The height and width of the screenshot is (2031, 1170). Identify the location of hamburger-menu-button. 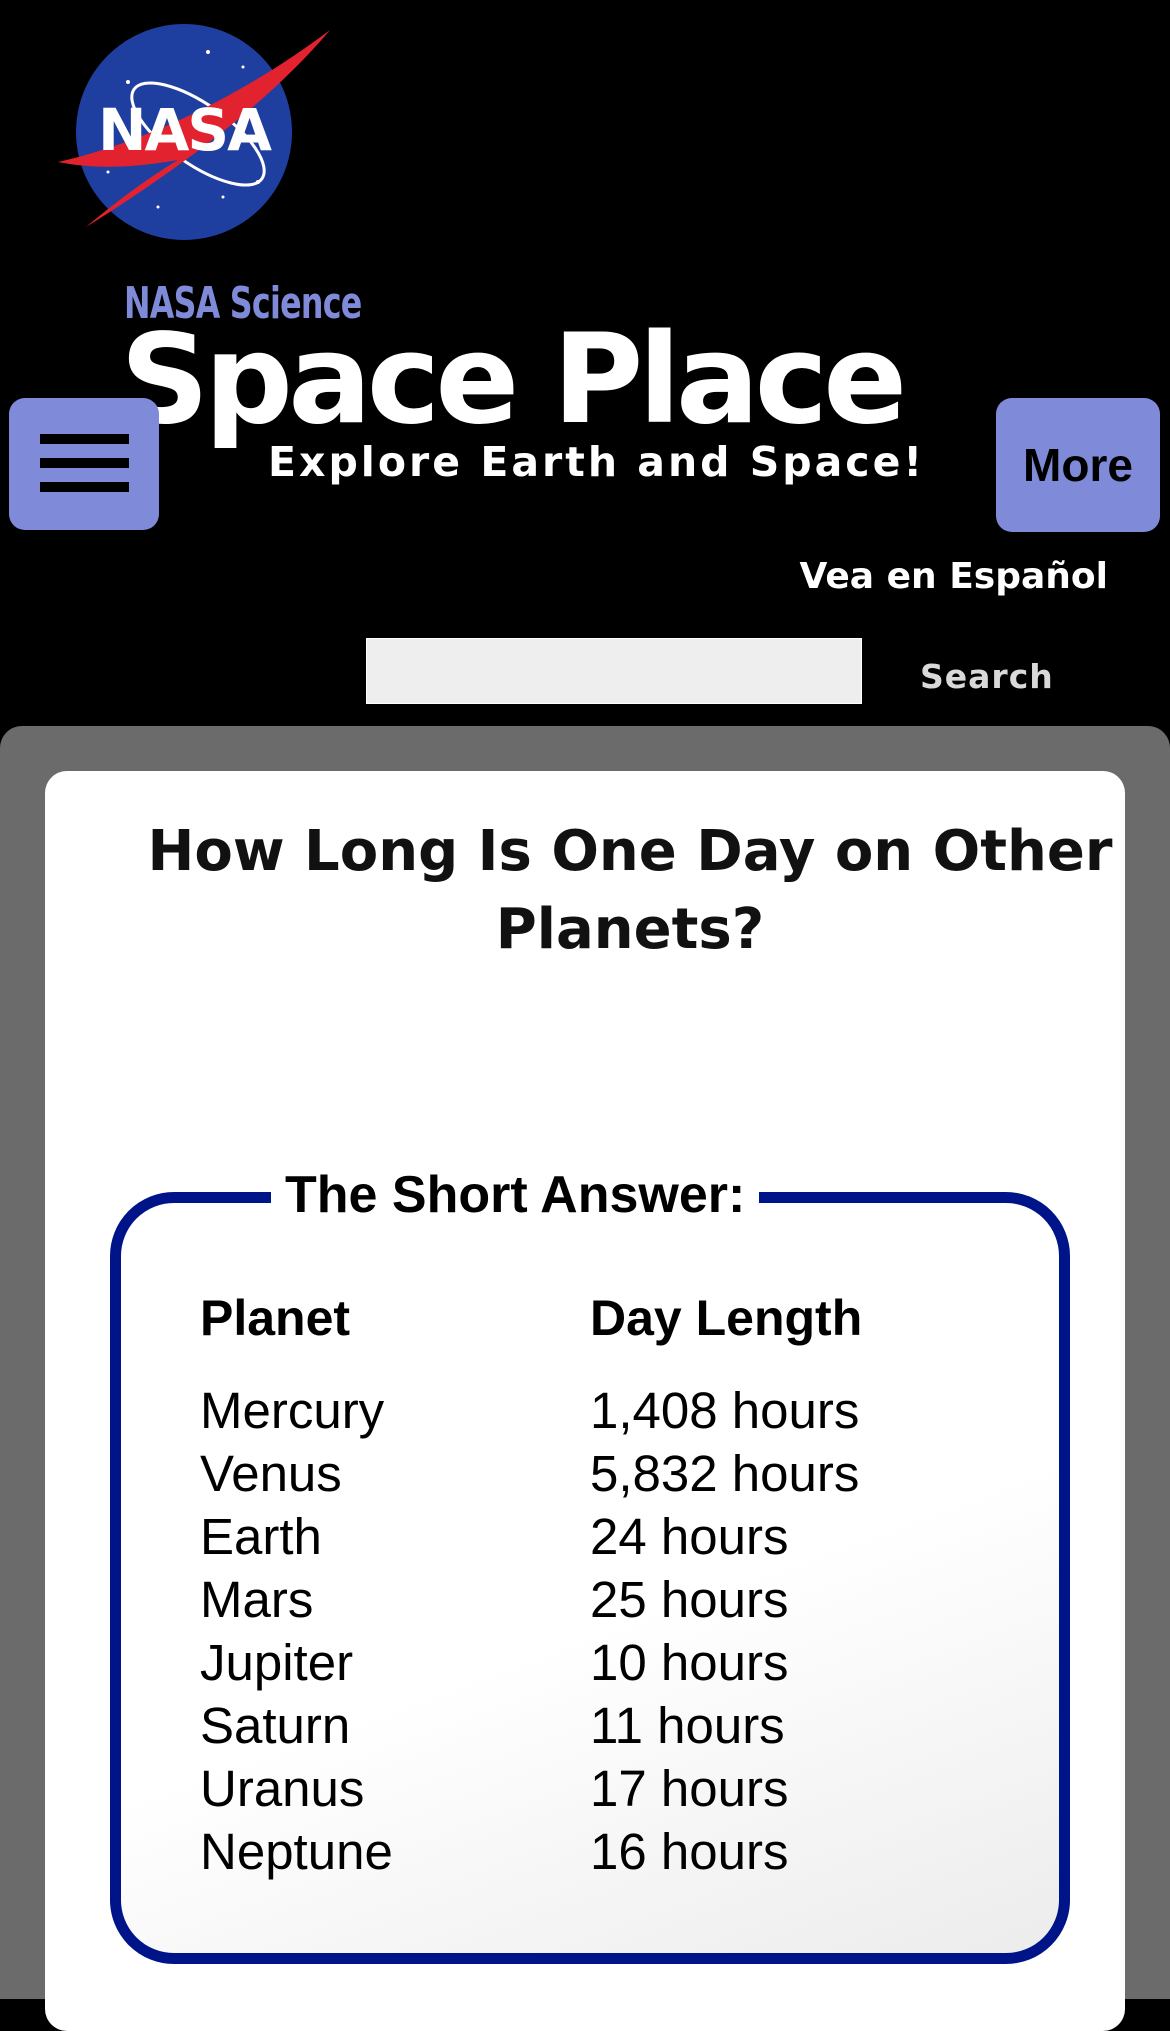
(84, 464).